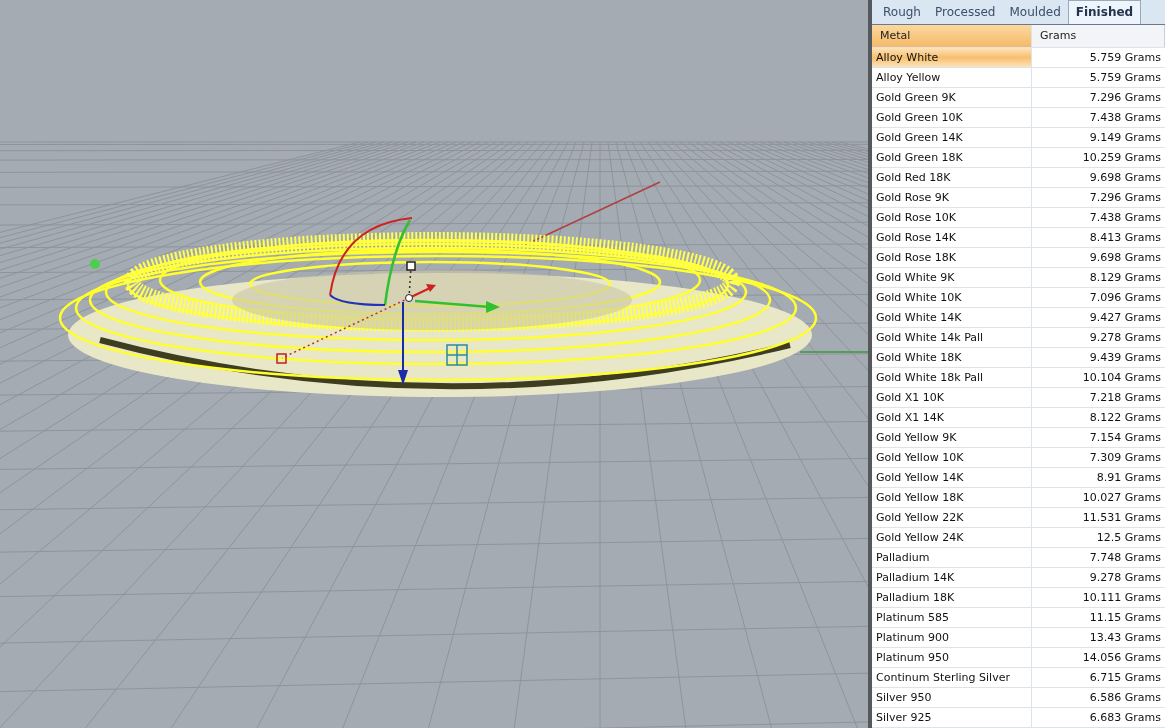  Describe the element at coordinates (952, 577) in the screenshot. I see `table-cell: Palladium 14K` at that location.